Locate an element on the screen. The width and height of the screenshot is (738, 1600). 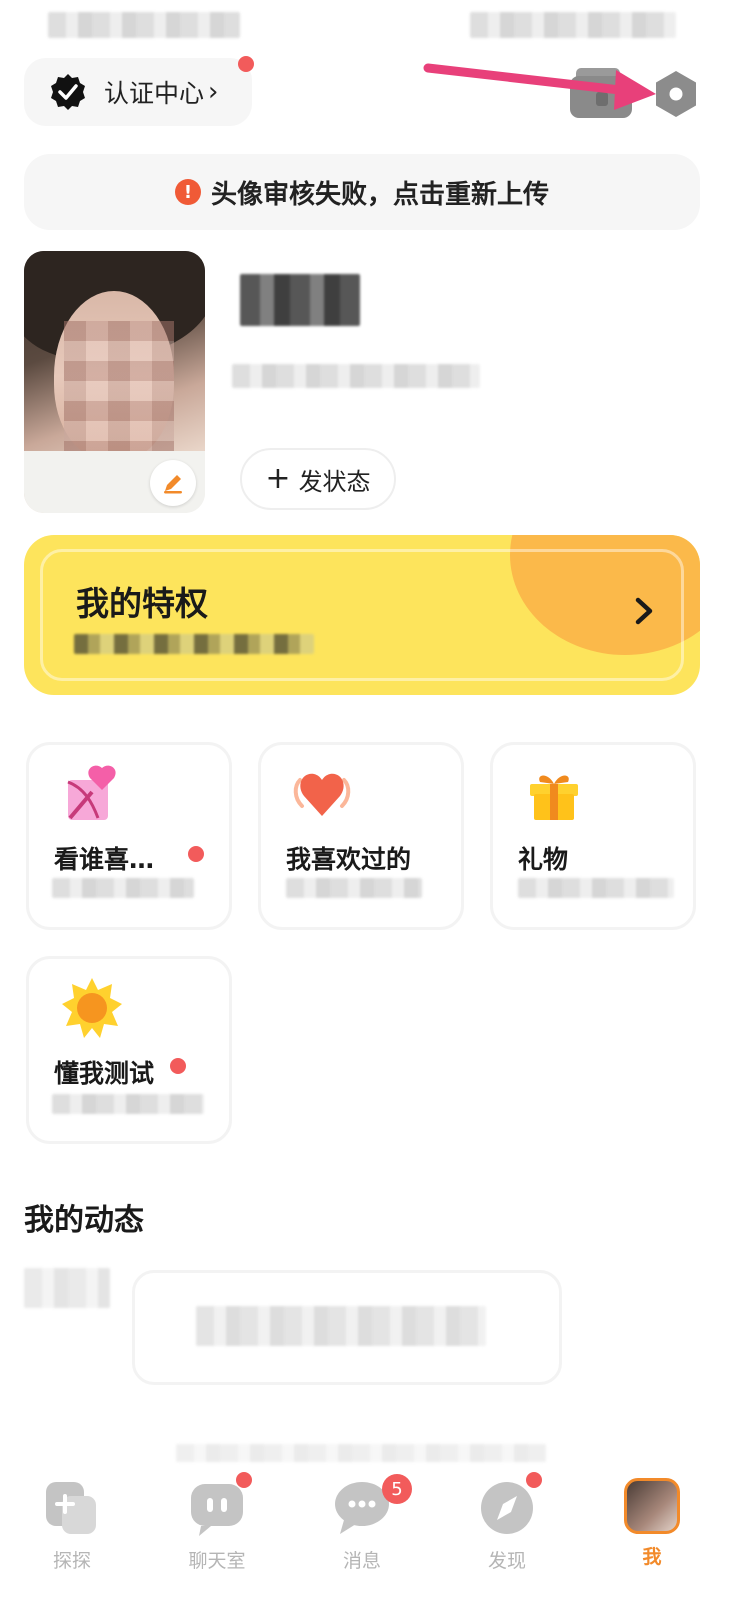
status-bar-left is located at coordinates (144, 25).